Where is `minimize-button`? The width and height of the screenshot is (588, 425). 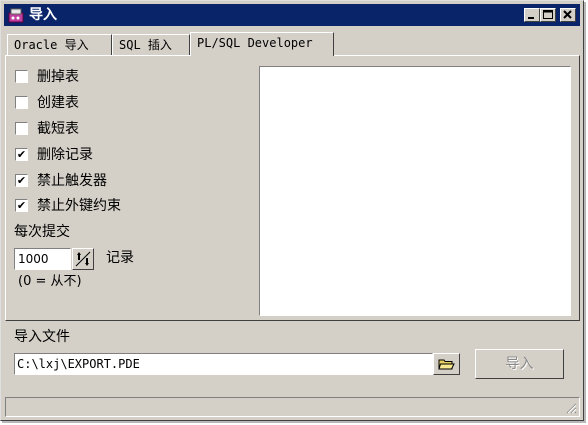 minimize-button is located at coordinates (532, 15).